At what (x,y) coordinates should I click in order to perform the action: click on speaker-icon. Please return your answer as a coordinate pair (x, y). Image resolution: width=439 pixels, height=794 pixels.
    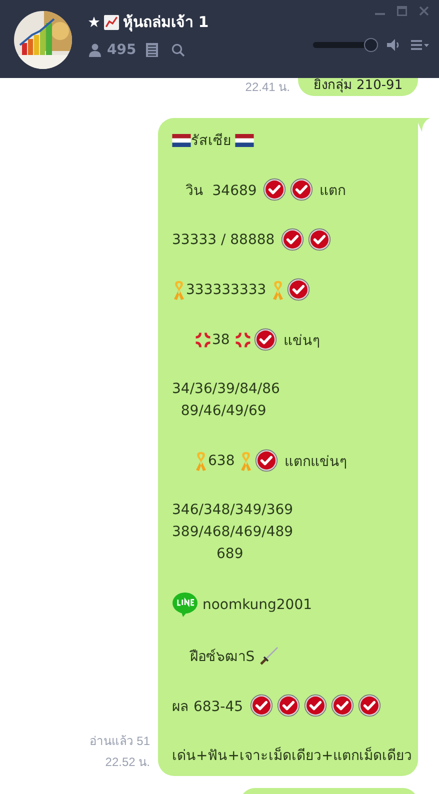
    Looking at the image, I should click on (394, 45).